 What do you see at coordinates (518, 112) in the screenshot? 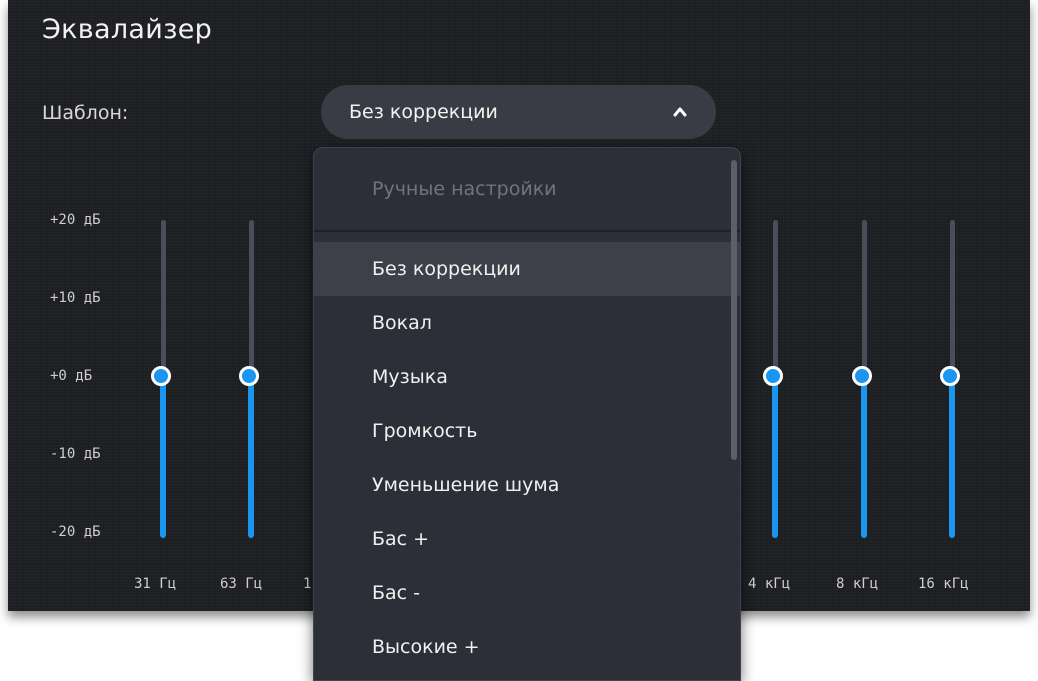
I see `preset-select: Без коррекции` at bounding box center [518, 112].